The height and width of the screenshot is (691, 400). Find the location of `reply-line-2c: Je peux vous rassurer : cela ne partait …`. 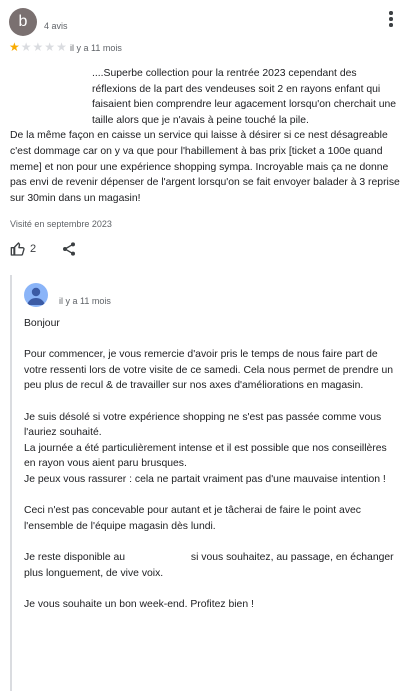

reply-line-2c: Je peux vous rassurer : cela ne partait … is located at coordinates (205, 479).